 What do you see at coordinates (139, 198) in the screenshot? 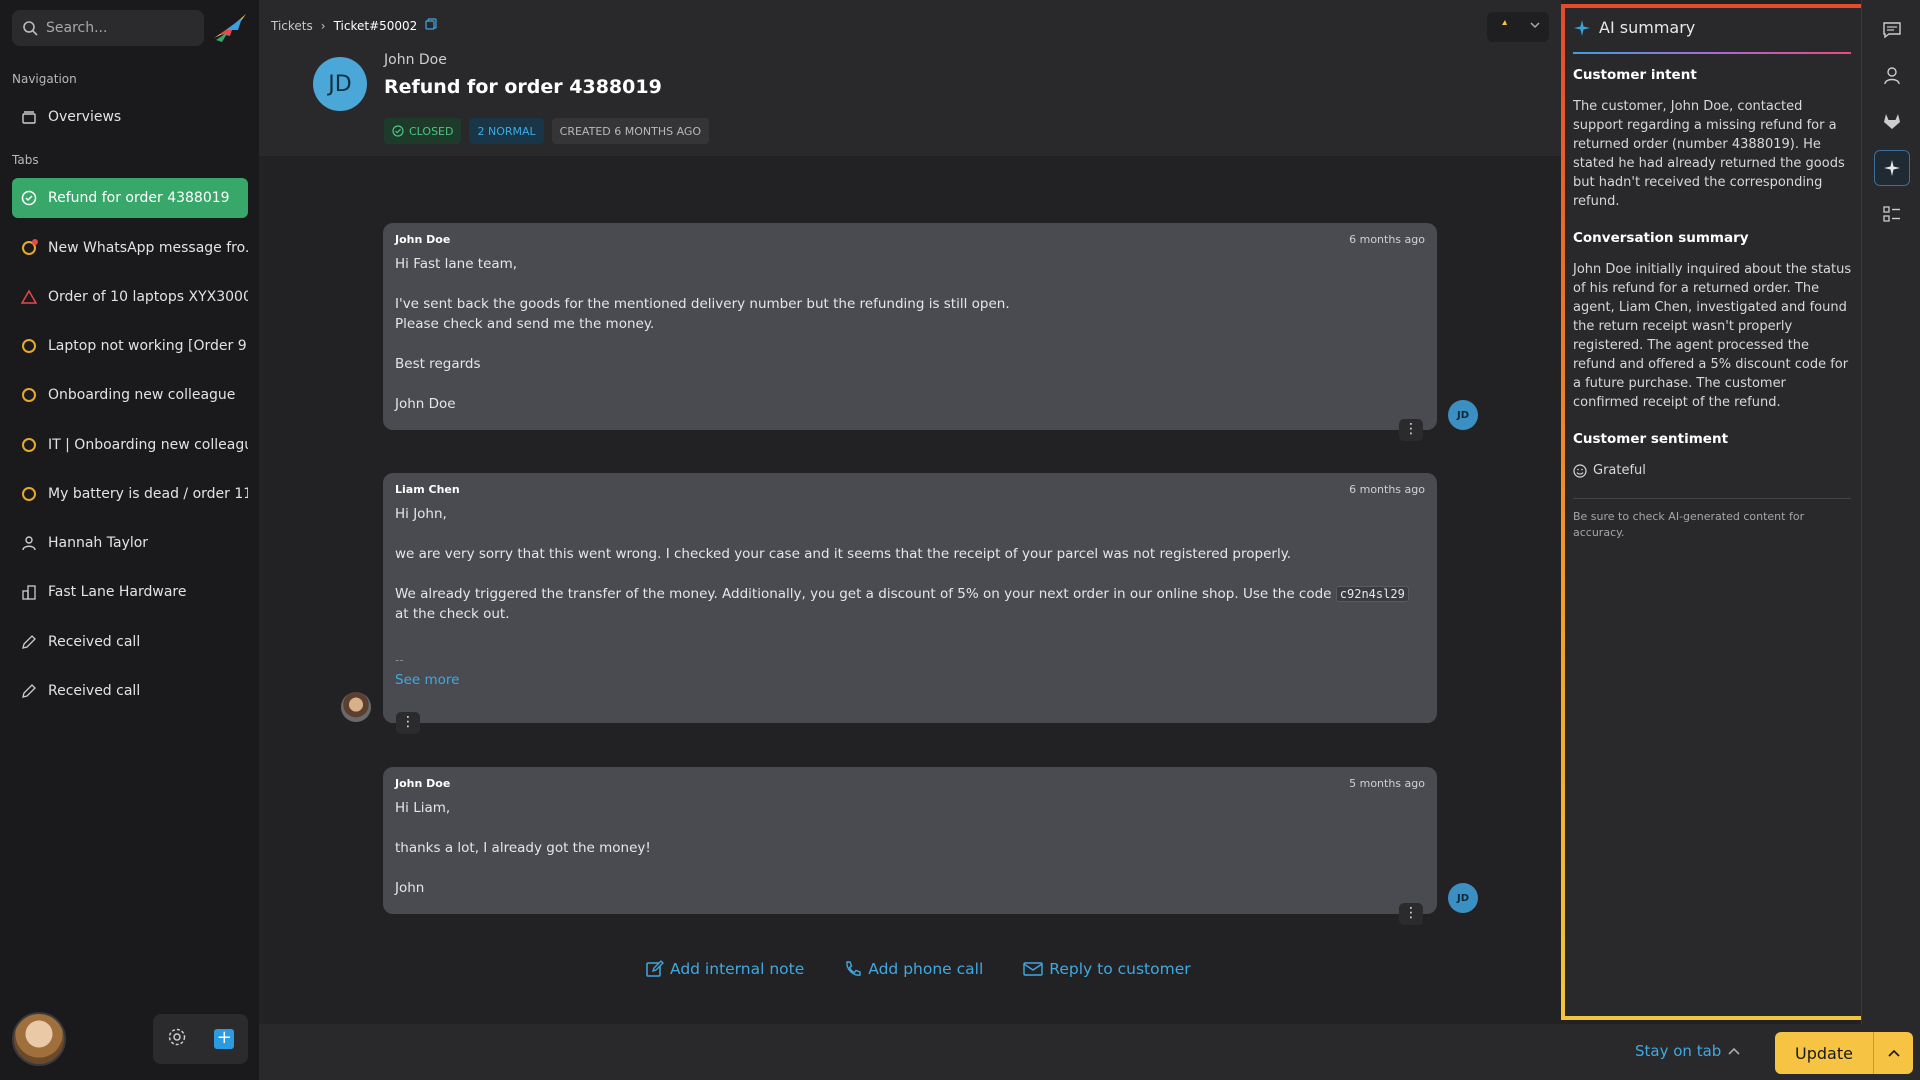
I see `tab-label: Refund for order 4388019` at bounding box center [139, 198].